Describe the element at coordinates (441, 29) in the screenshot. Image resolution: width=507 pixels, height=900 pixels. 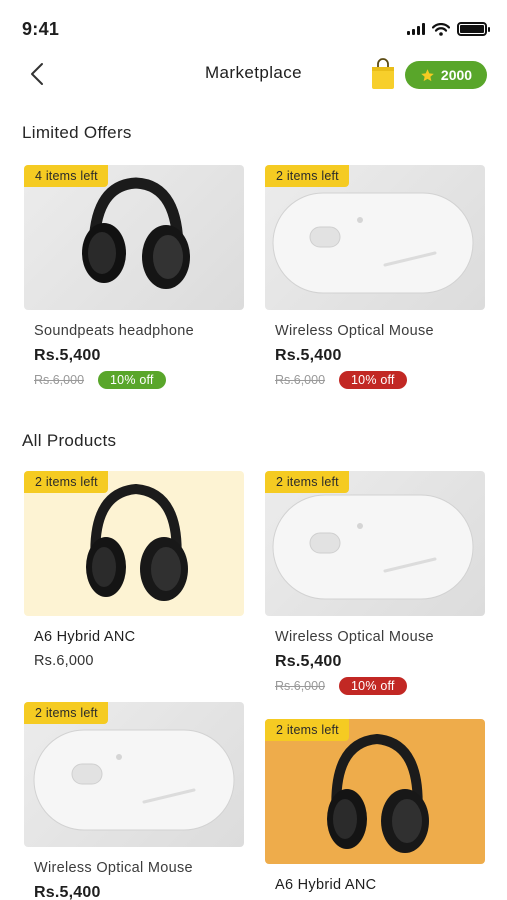
I see `wifi-icon` at that location.